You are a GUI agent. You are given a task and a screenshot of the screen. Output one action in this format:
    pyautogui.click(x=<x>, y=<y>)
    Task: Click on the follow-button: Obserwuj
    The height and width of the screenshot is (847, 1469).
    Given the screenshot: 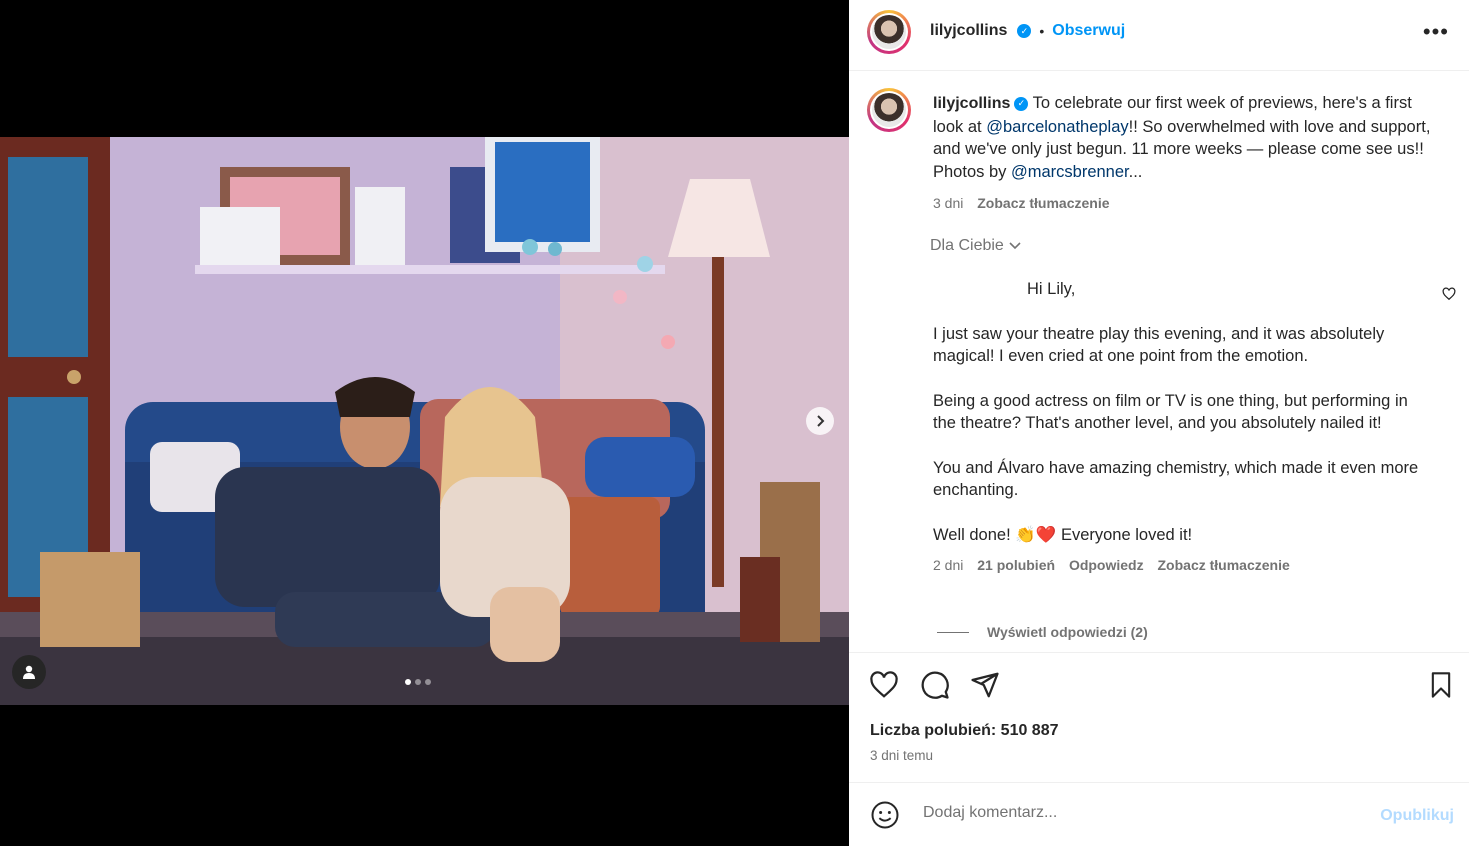 What is the action you would take?
    pyautogui.click(x=1088, y=31)
    